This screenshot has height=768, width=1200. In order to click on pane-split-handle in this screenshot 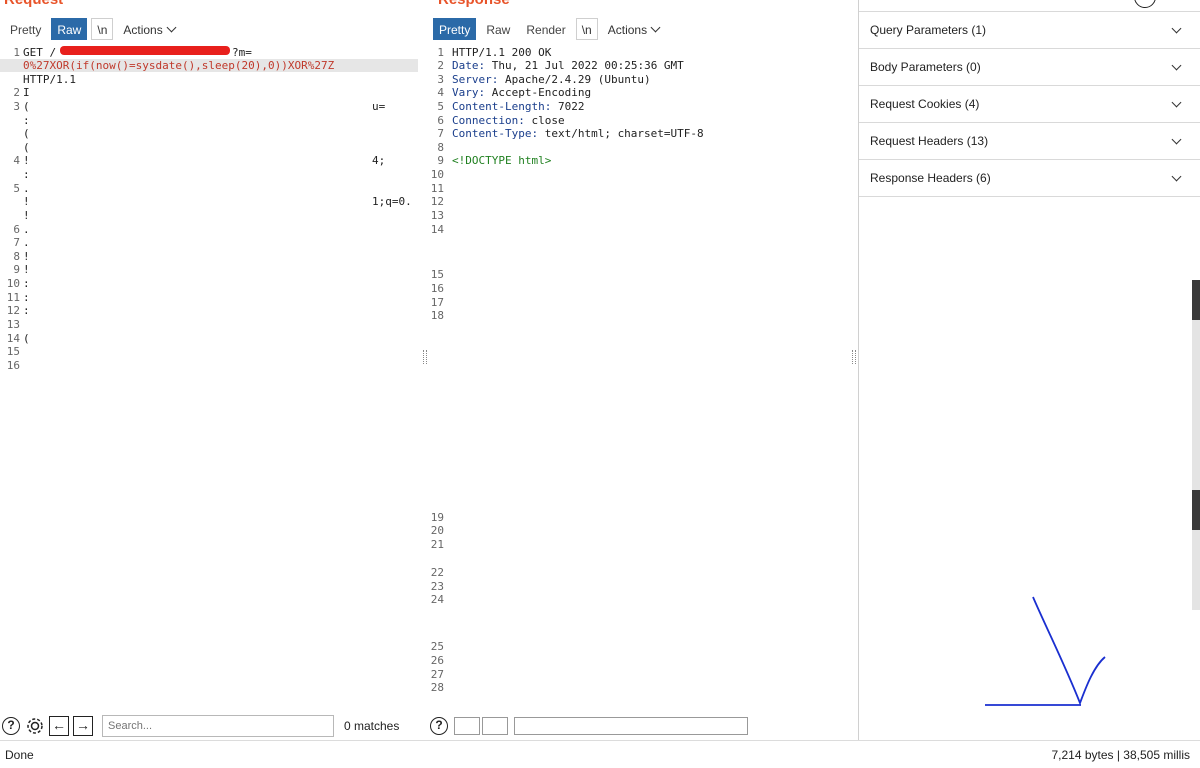, I will do `click(425, 357)`.